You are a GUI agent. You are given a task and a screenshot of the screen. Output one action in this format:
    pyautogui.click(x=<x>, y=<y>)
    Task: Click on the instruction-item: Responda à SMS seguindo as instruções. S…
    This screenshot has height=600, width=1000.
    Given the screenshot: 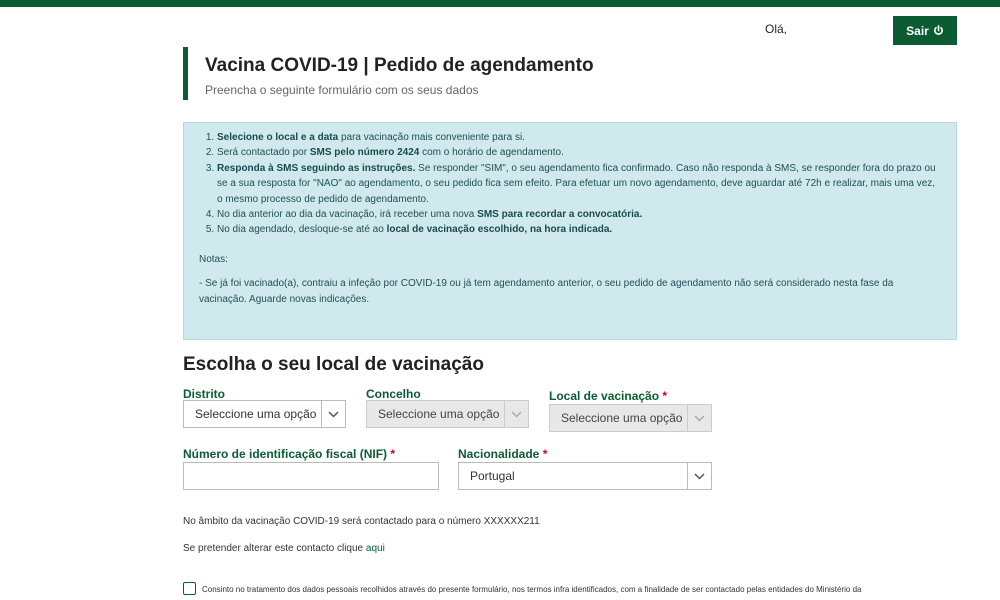 What is the action you would take?
    pyautogui.click(x=579, y=184)
    